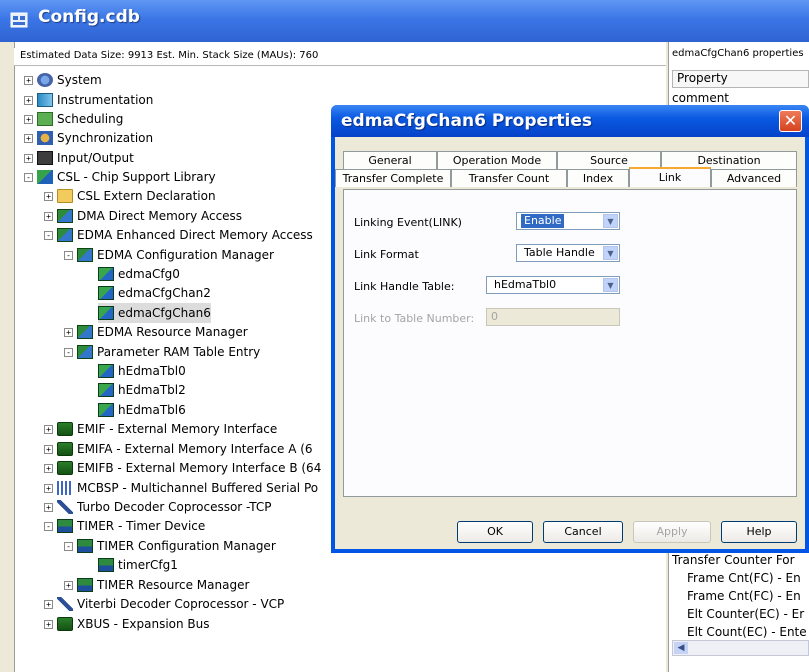 Image resolution: width=809 pixels, height=672 pixels. Describe the element at coordinates (156, 332) in the screenshot. I see `tree-node-edma-resource-manager: + EDMA Resource Manager` at that location.